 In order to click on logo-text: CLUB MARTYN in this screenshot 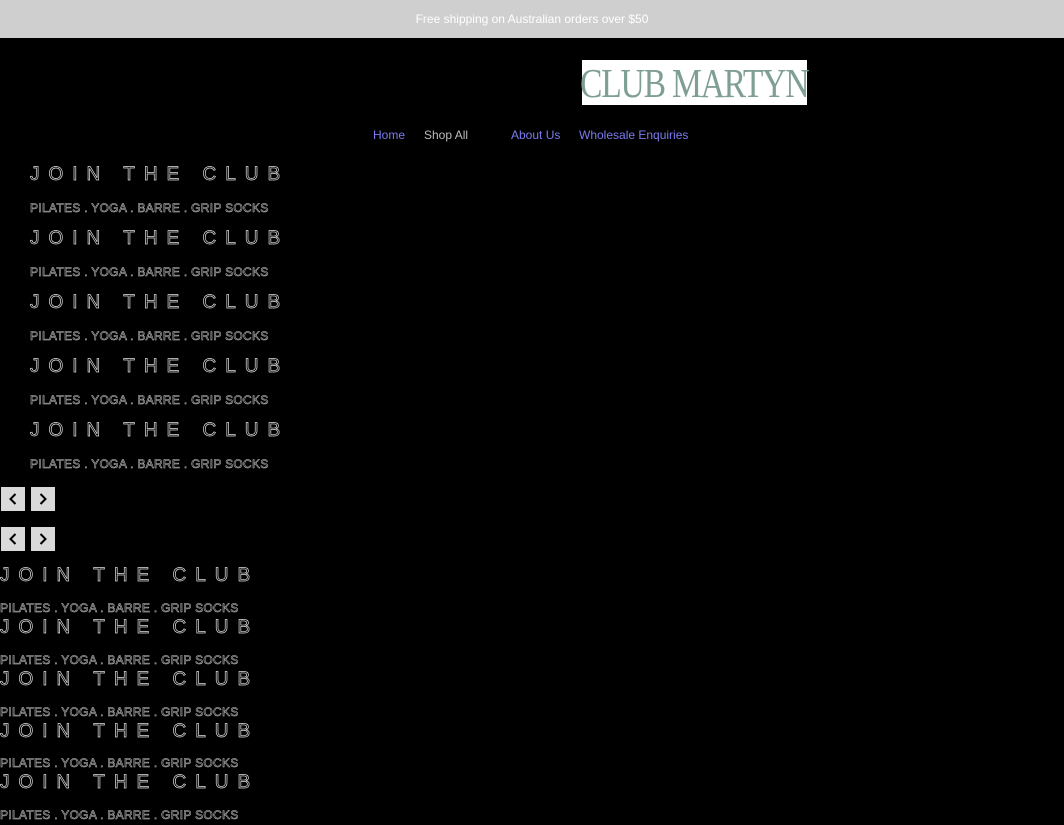, I will do `click(694, 82)`.